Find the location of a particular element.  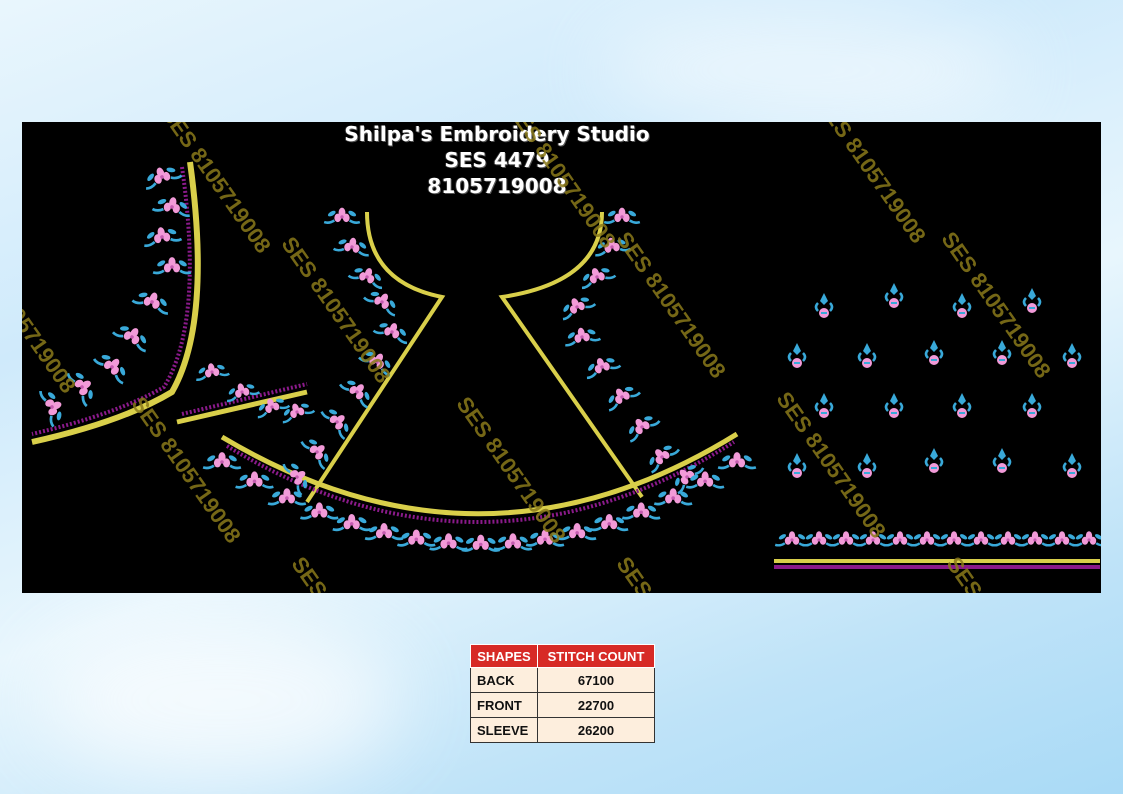

stitch-count-header: STITCH COUNT is located at coordinates (596, 656).